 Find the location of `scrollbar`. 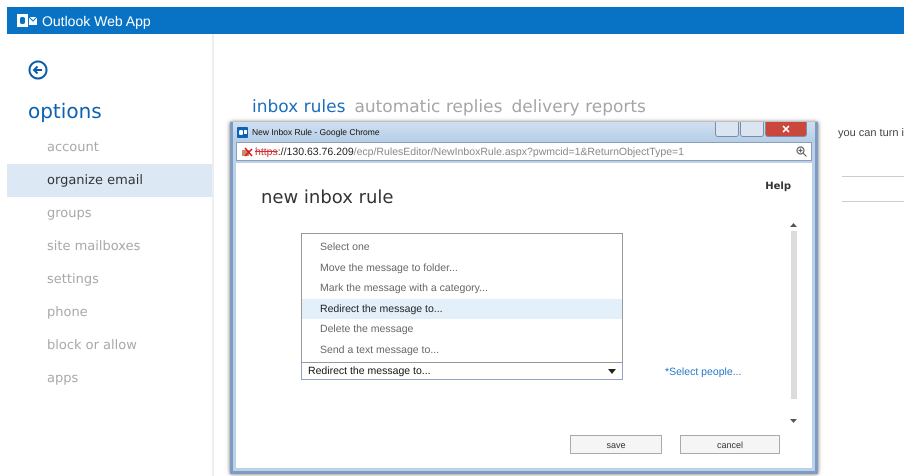

scrollbar is located at coordinates (793, 323).